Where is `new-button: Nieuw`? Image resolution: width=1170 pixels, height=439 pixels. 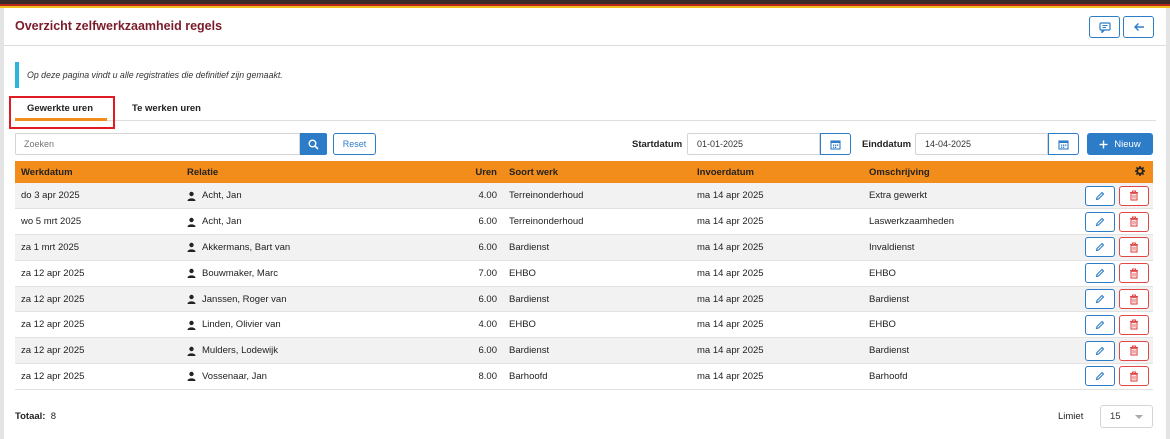
new-button: Nieuw is located at coordinates (1120, 144).